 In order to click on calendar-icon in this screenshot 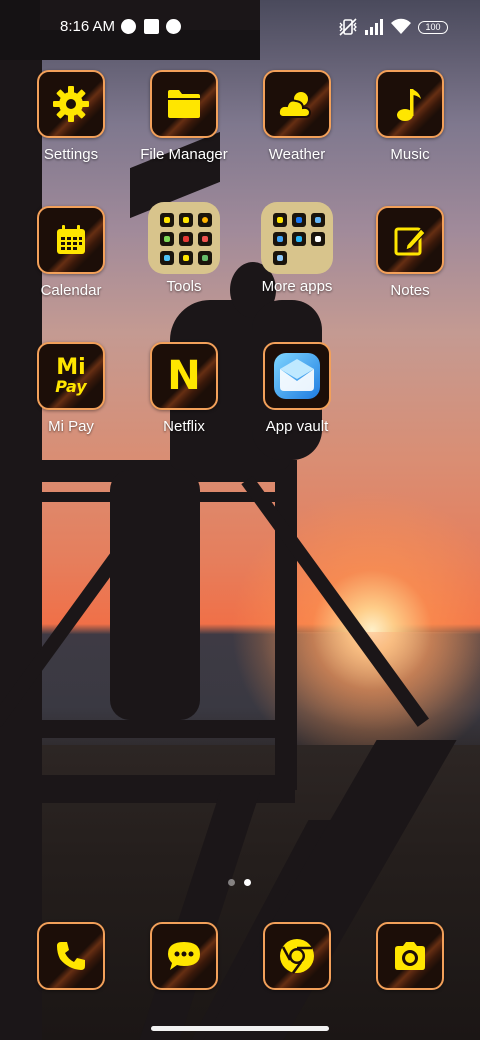, I will do `click(71, 239)`.